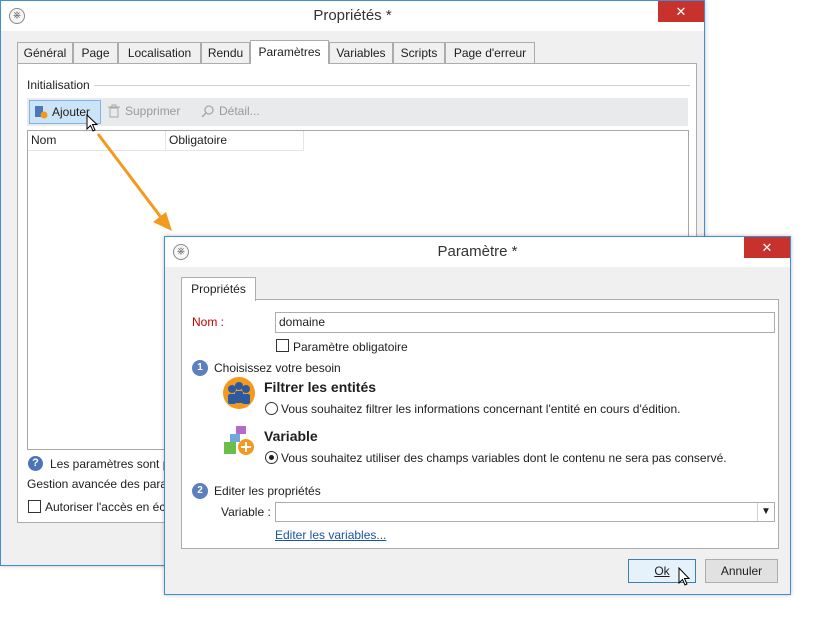 The image size is (817, 620). What do you see at coordinates (291, 436) in the screenshot?
I see `option-variable-title: Variable` at bounding box center [291, 436].